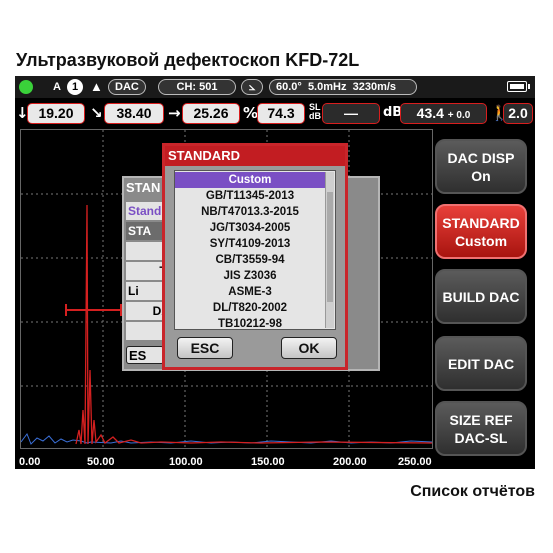  I want to click on caption-footer: Список отчётов, so click(472, 491).